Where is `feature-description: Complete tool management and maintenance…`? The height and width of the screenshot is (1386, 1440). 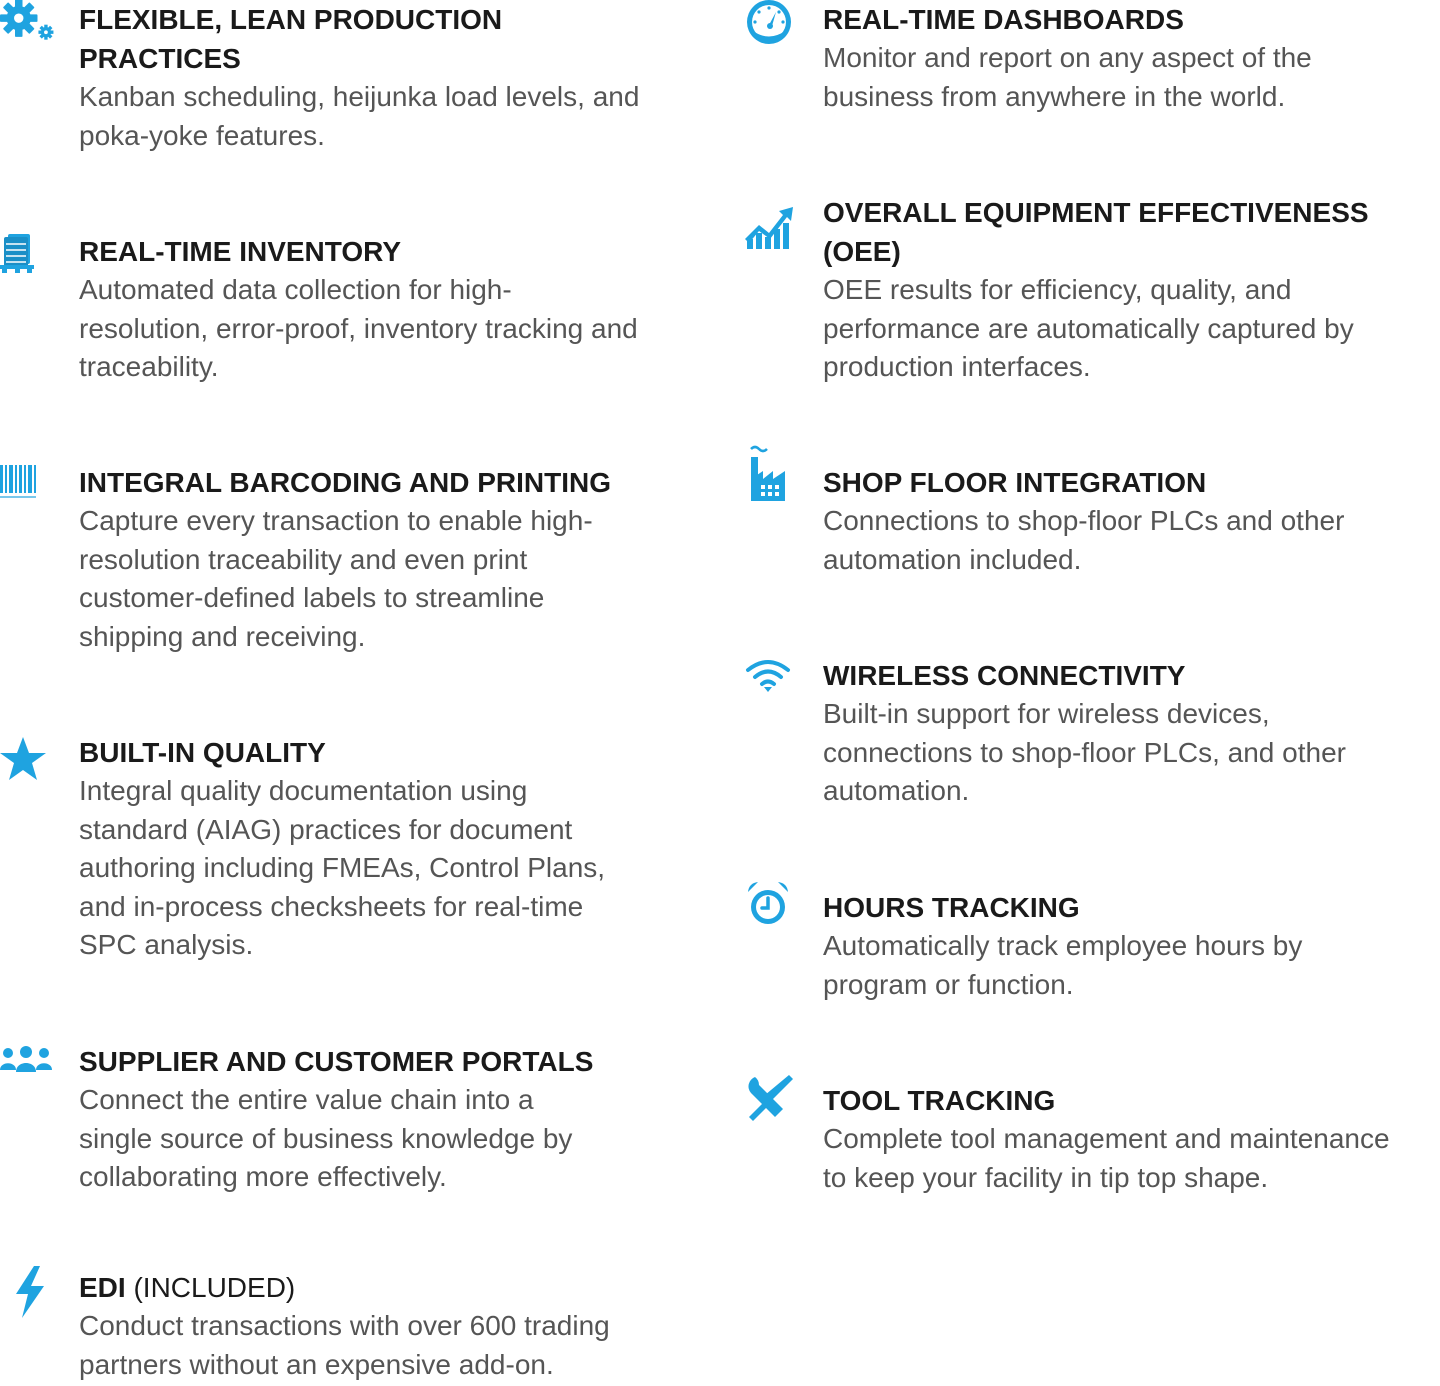 feature-description: Complete tool management and maintenance… is located at coordinates (1106, 1158).